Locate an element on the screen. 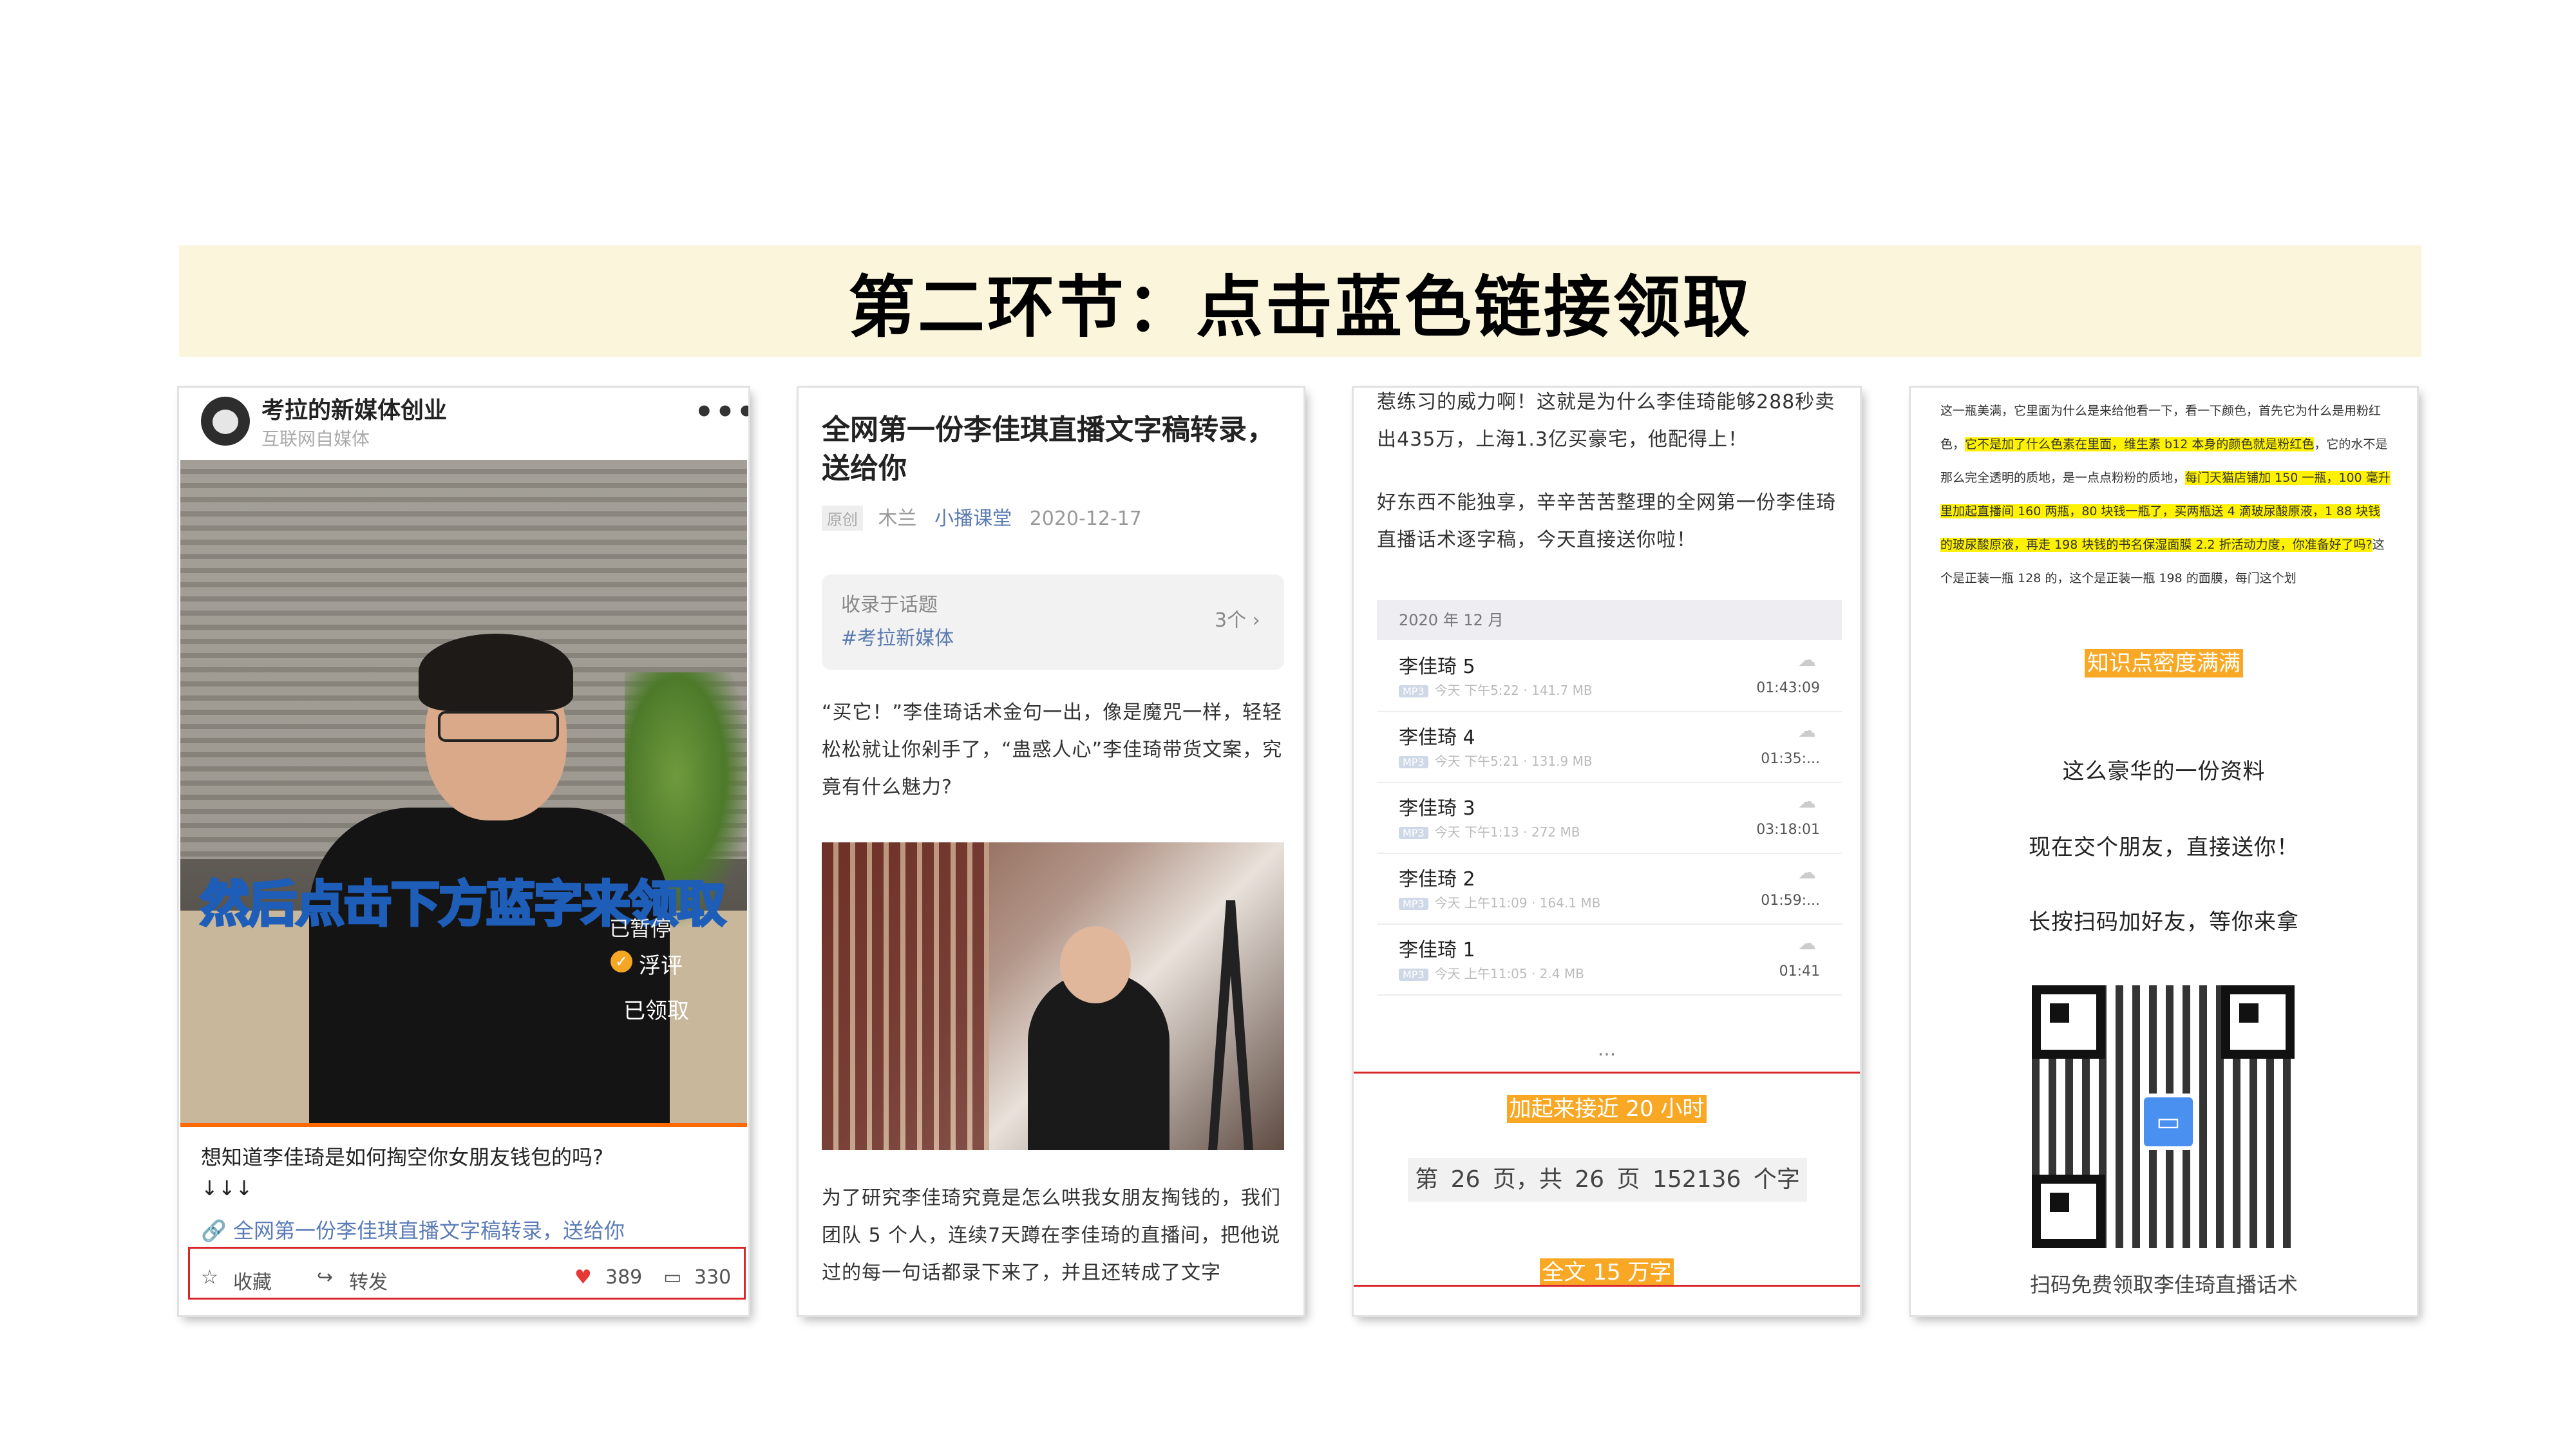  channel-link: 小播课堂 is located at coordinates (973, 518).